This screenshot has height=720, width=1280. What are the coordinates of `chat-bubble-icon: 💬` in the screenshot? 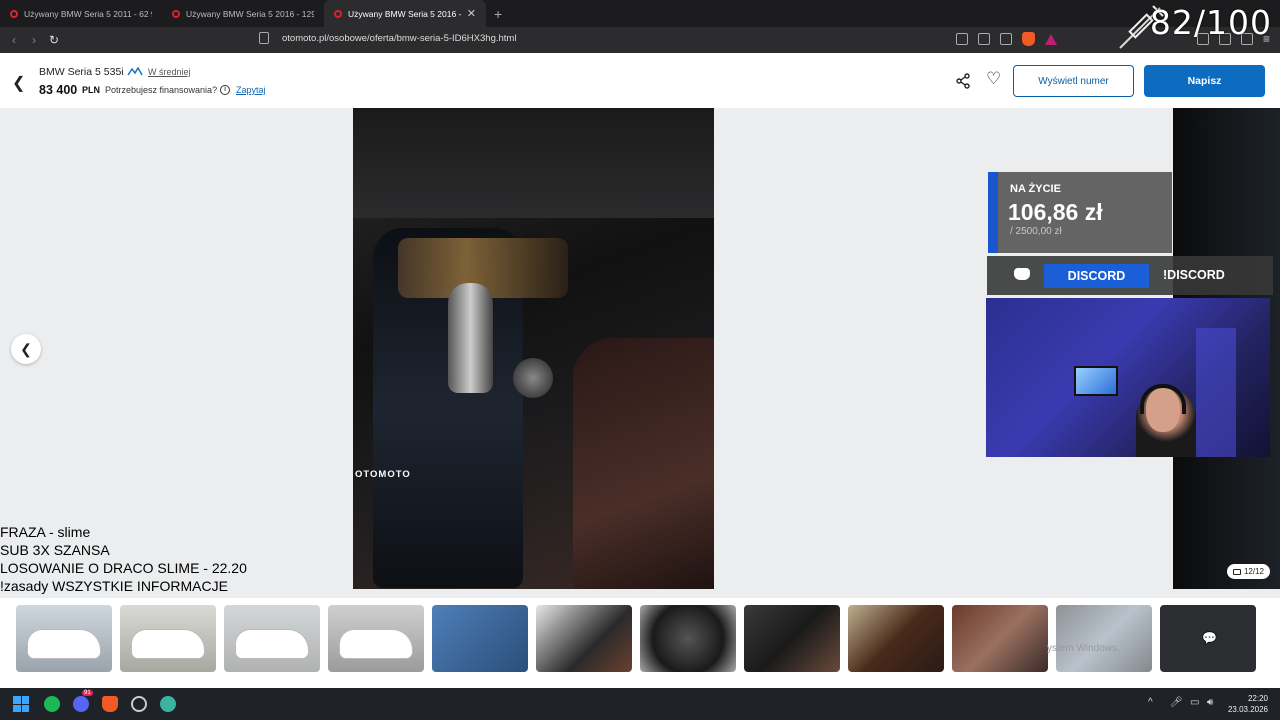 It's located at (1209, 638).